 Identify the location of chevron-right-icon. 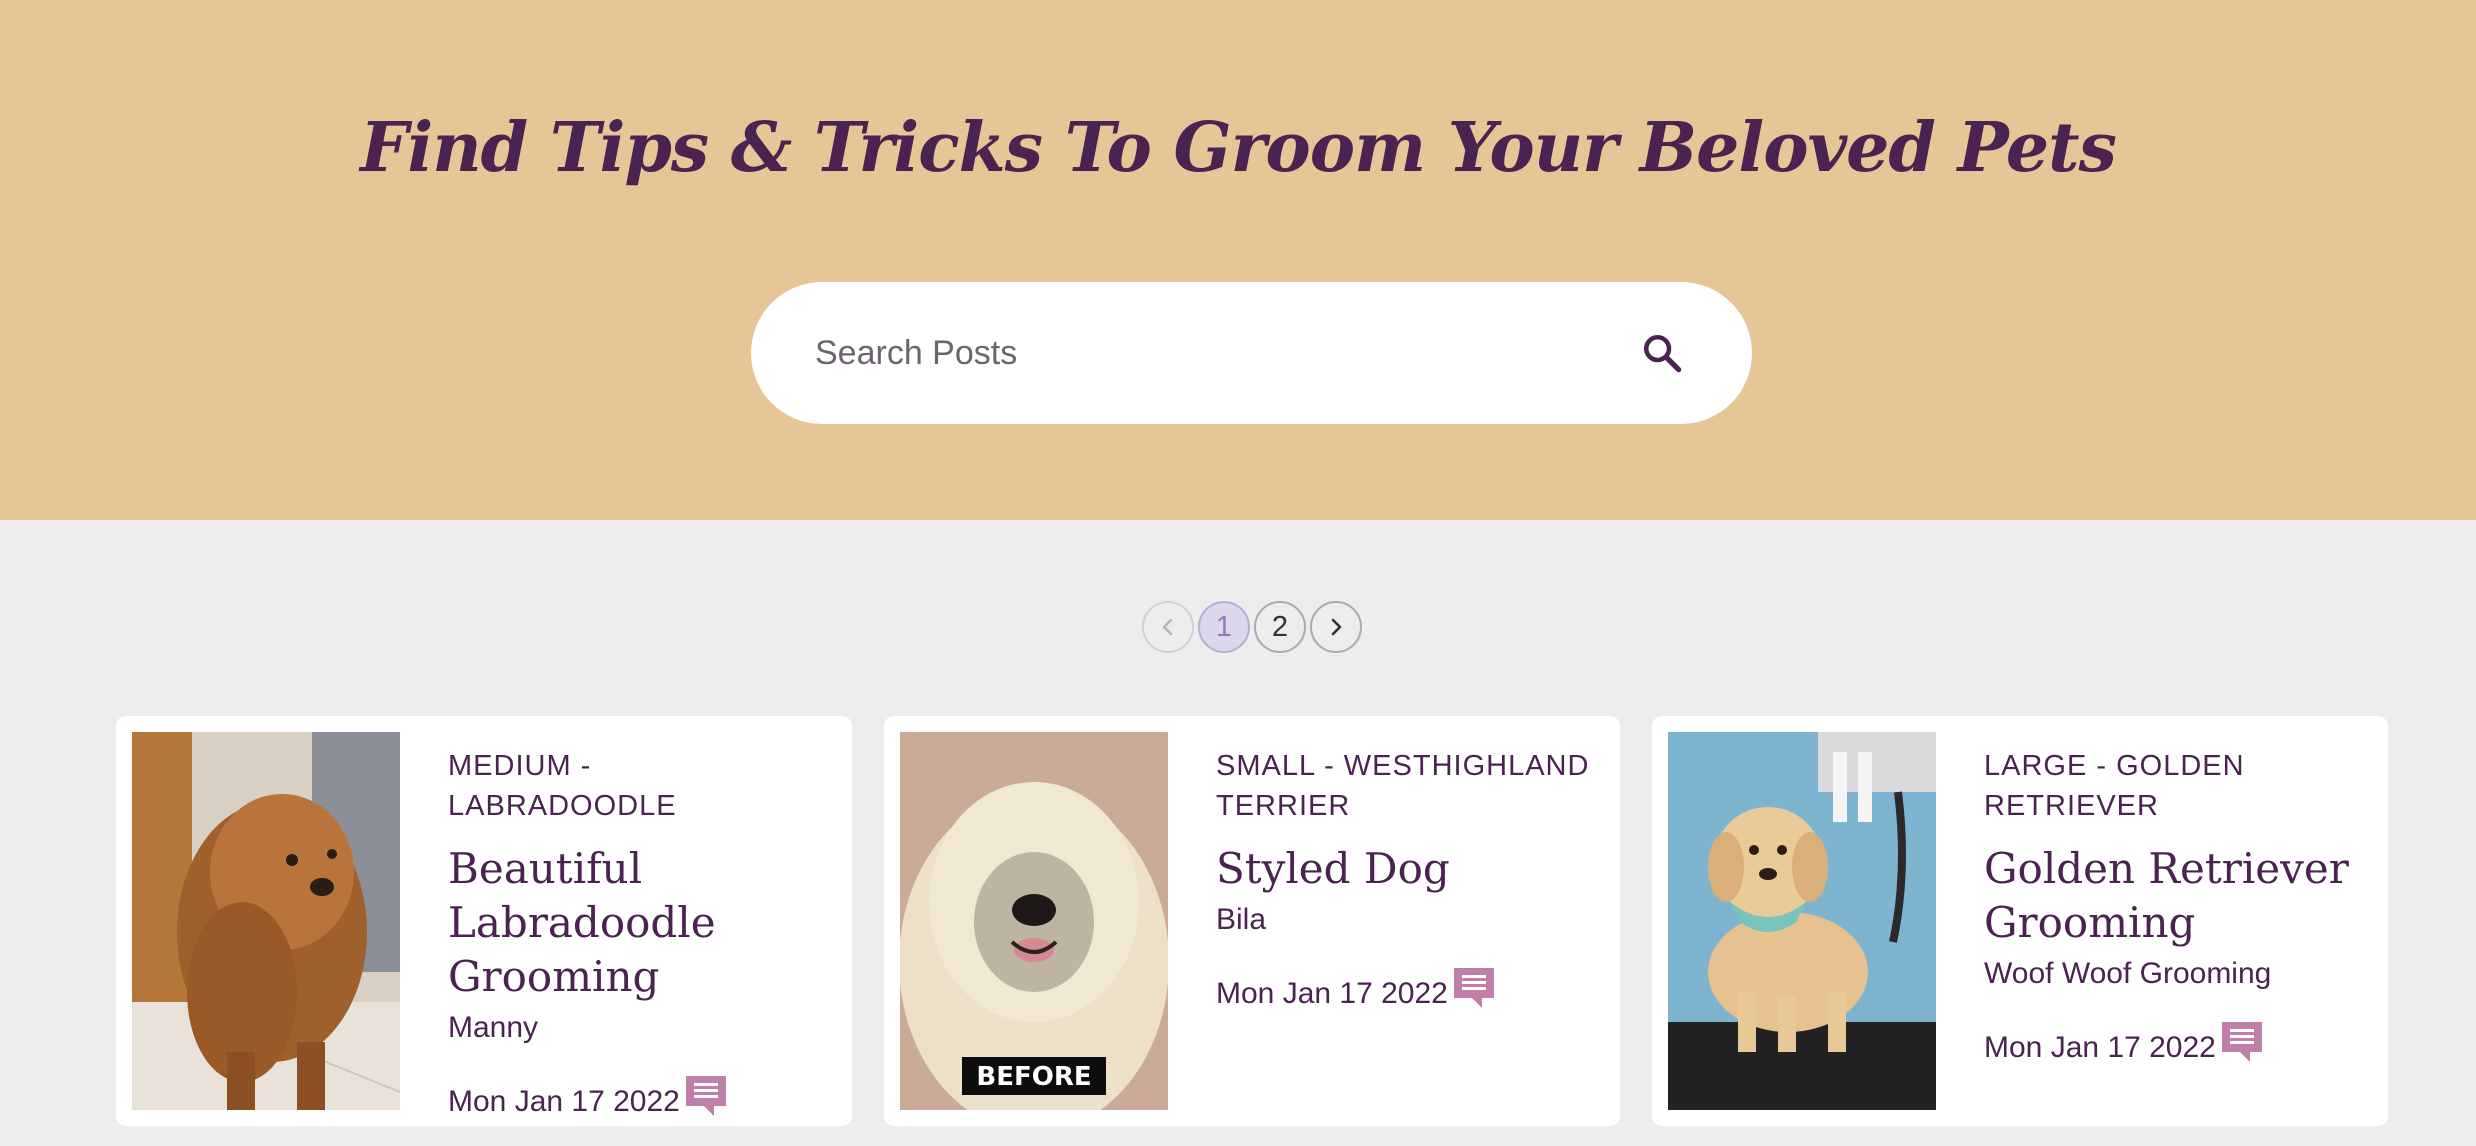
(1336, 627).